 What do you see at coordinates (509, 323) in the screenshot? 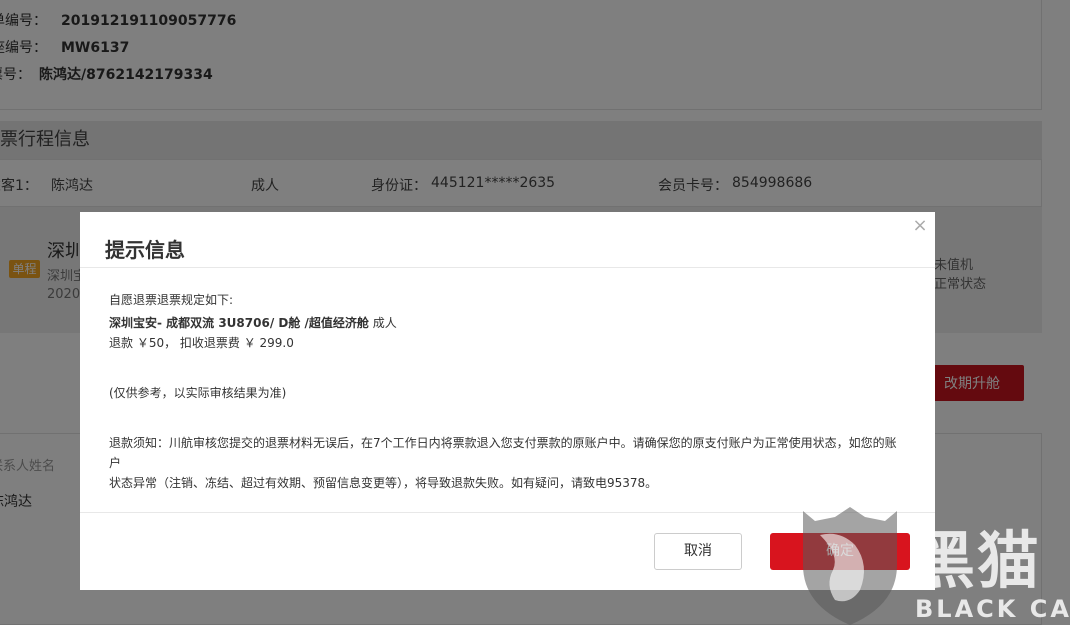
I see `refund-route-line: 深圳宝安- 成都双流 3U8706/ D舱 /超值经济舱 成人` at bounding box center [509, 323].